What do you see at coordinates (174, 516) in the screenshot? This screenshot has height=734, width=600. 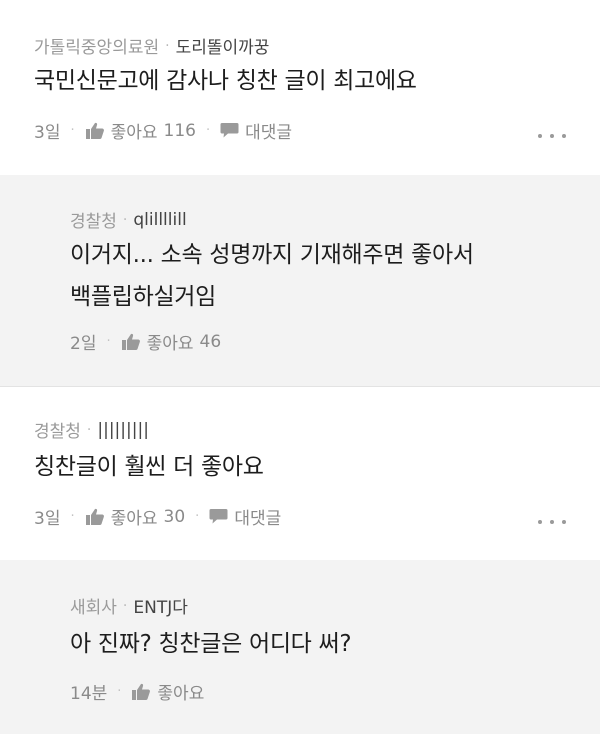 I see `like-count: 30` at bounding box center [174, 516].